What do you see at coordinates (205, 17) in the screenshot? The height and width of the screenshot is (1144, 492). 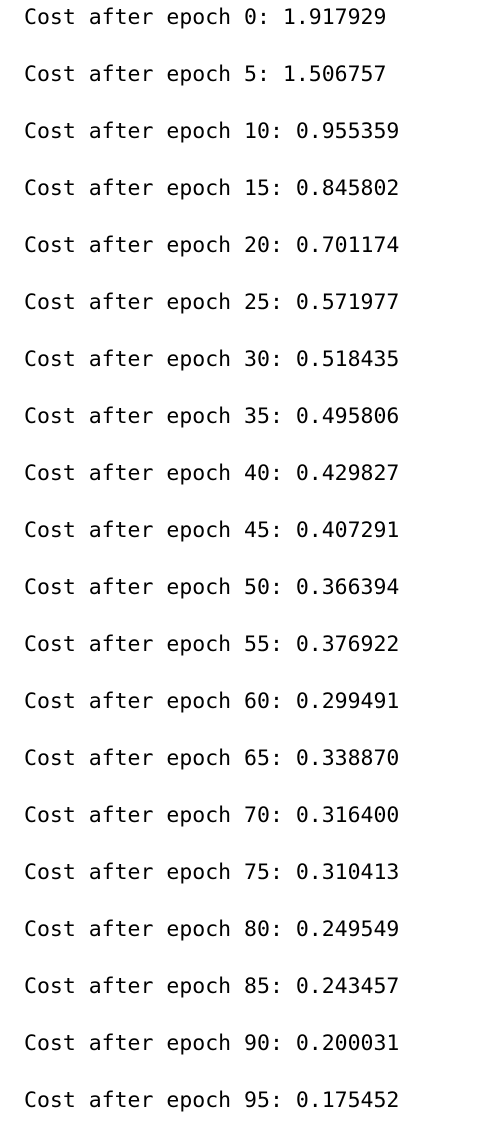 I see `output-line: Cost after epoch 0: 1.917929` at bounding box center [205, 17].